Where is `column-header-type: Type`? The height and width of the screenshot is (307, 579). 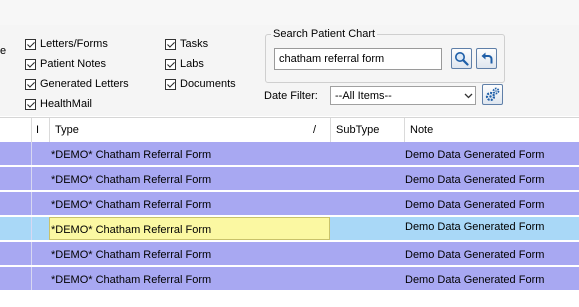
column-header-type: Type is located at coordinates (67, 130).